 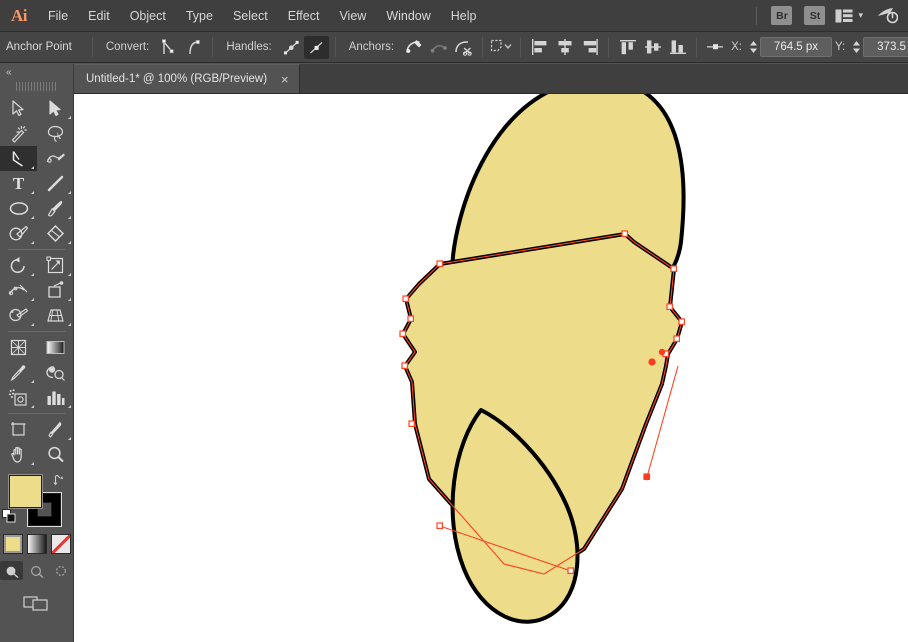 What do you see at coordinates (652, 47) in the screenshot?
I see `align-center-vertical-button` at bounding box center [652, 47].